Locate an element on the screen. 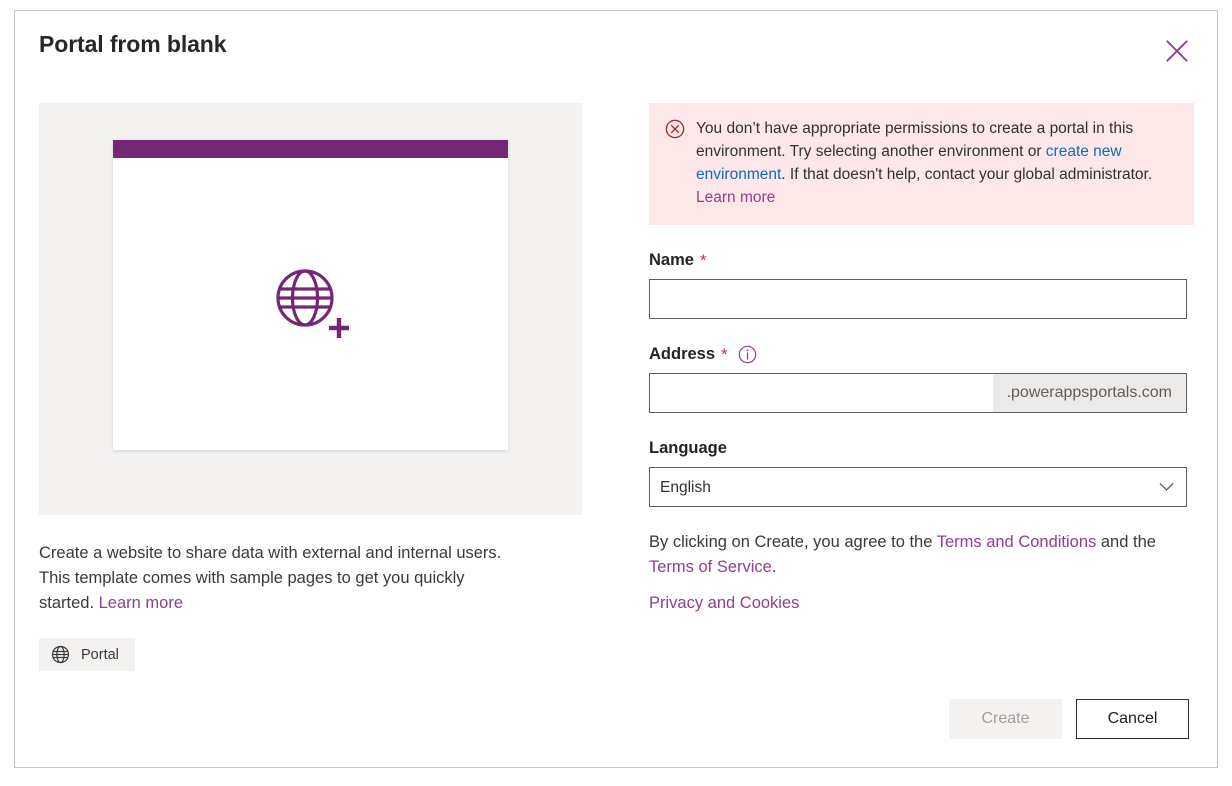 The width and height of the screenshot is (1232, 786). error-learn-more-link: Learn more is located at coordinates (735, 197).